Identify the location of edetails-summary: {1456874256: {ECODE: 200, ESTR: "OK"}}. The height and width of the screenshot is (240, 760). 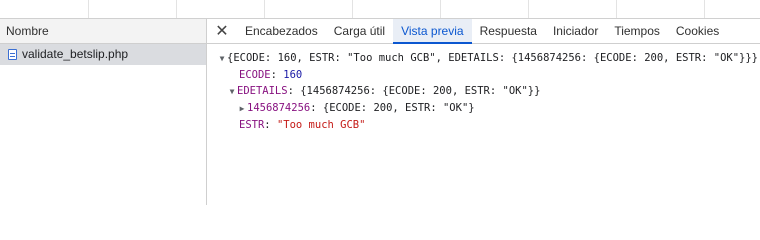
(420, 91).